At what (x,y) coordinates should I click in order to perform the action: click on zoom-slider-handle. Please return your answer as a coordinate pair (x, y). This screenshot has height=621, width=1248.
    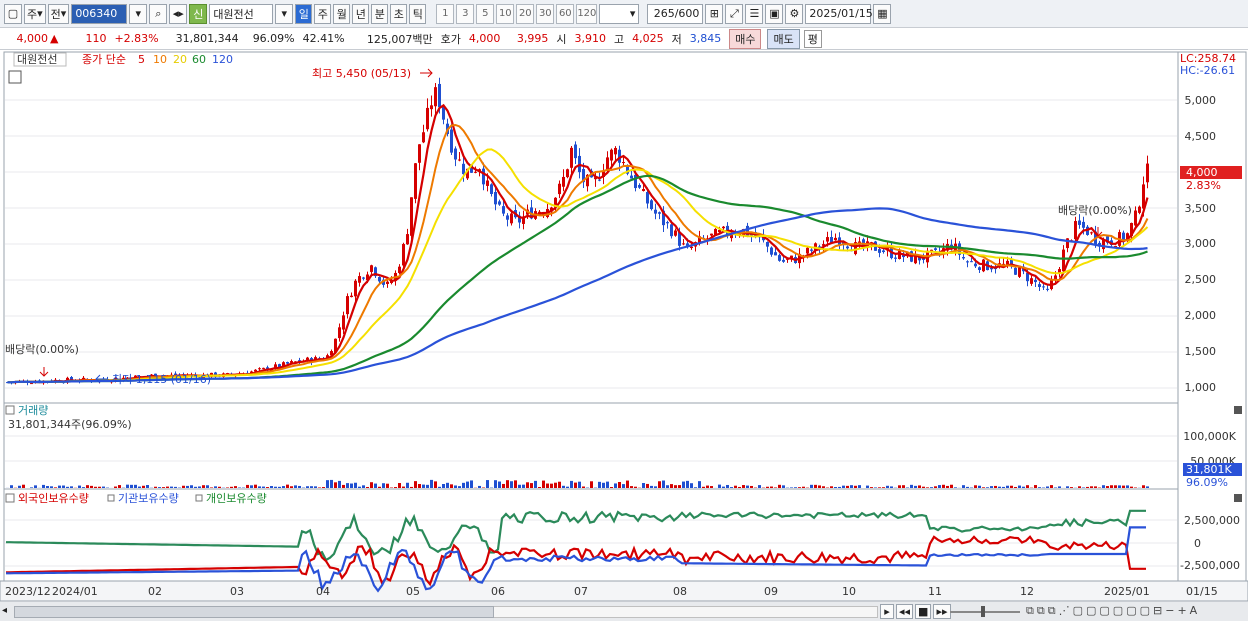
    Looking at the image, I should click on (983, 611).